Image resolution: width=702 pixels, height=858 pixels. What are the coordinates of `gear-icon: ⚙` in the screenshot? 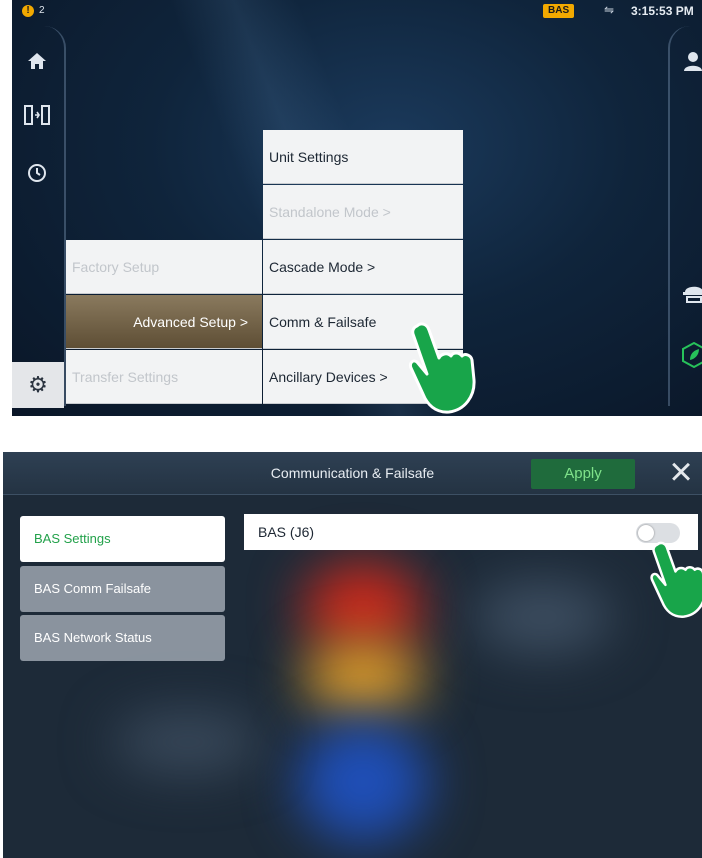 It's located at (38, 384).